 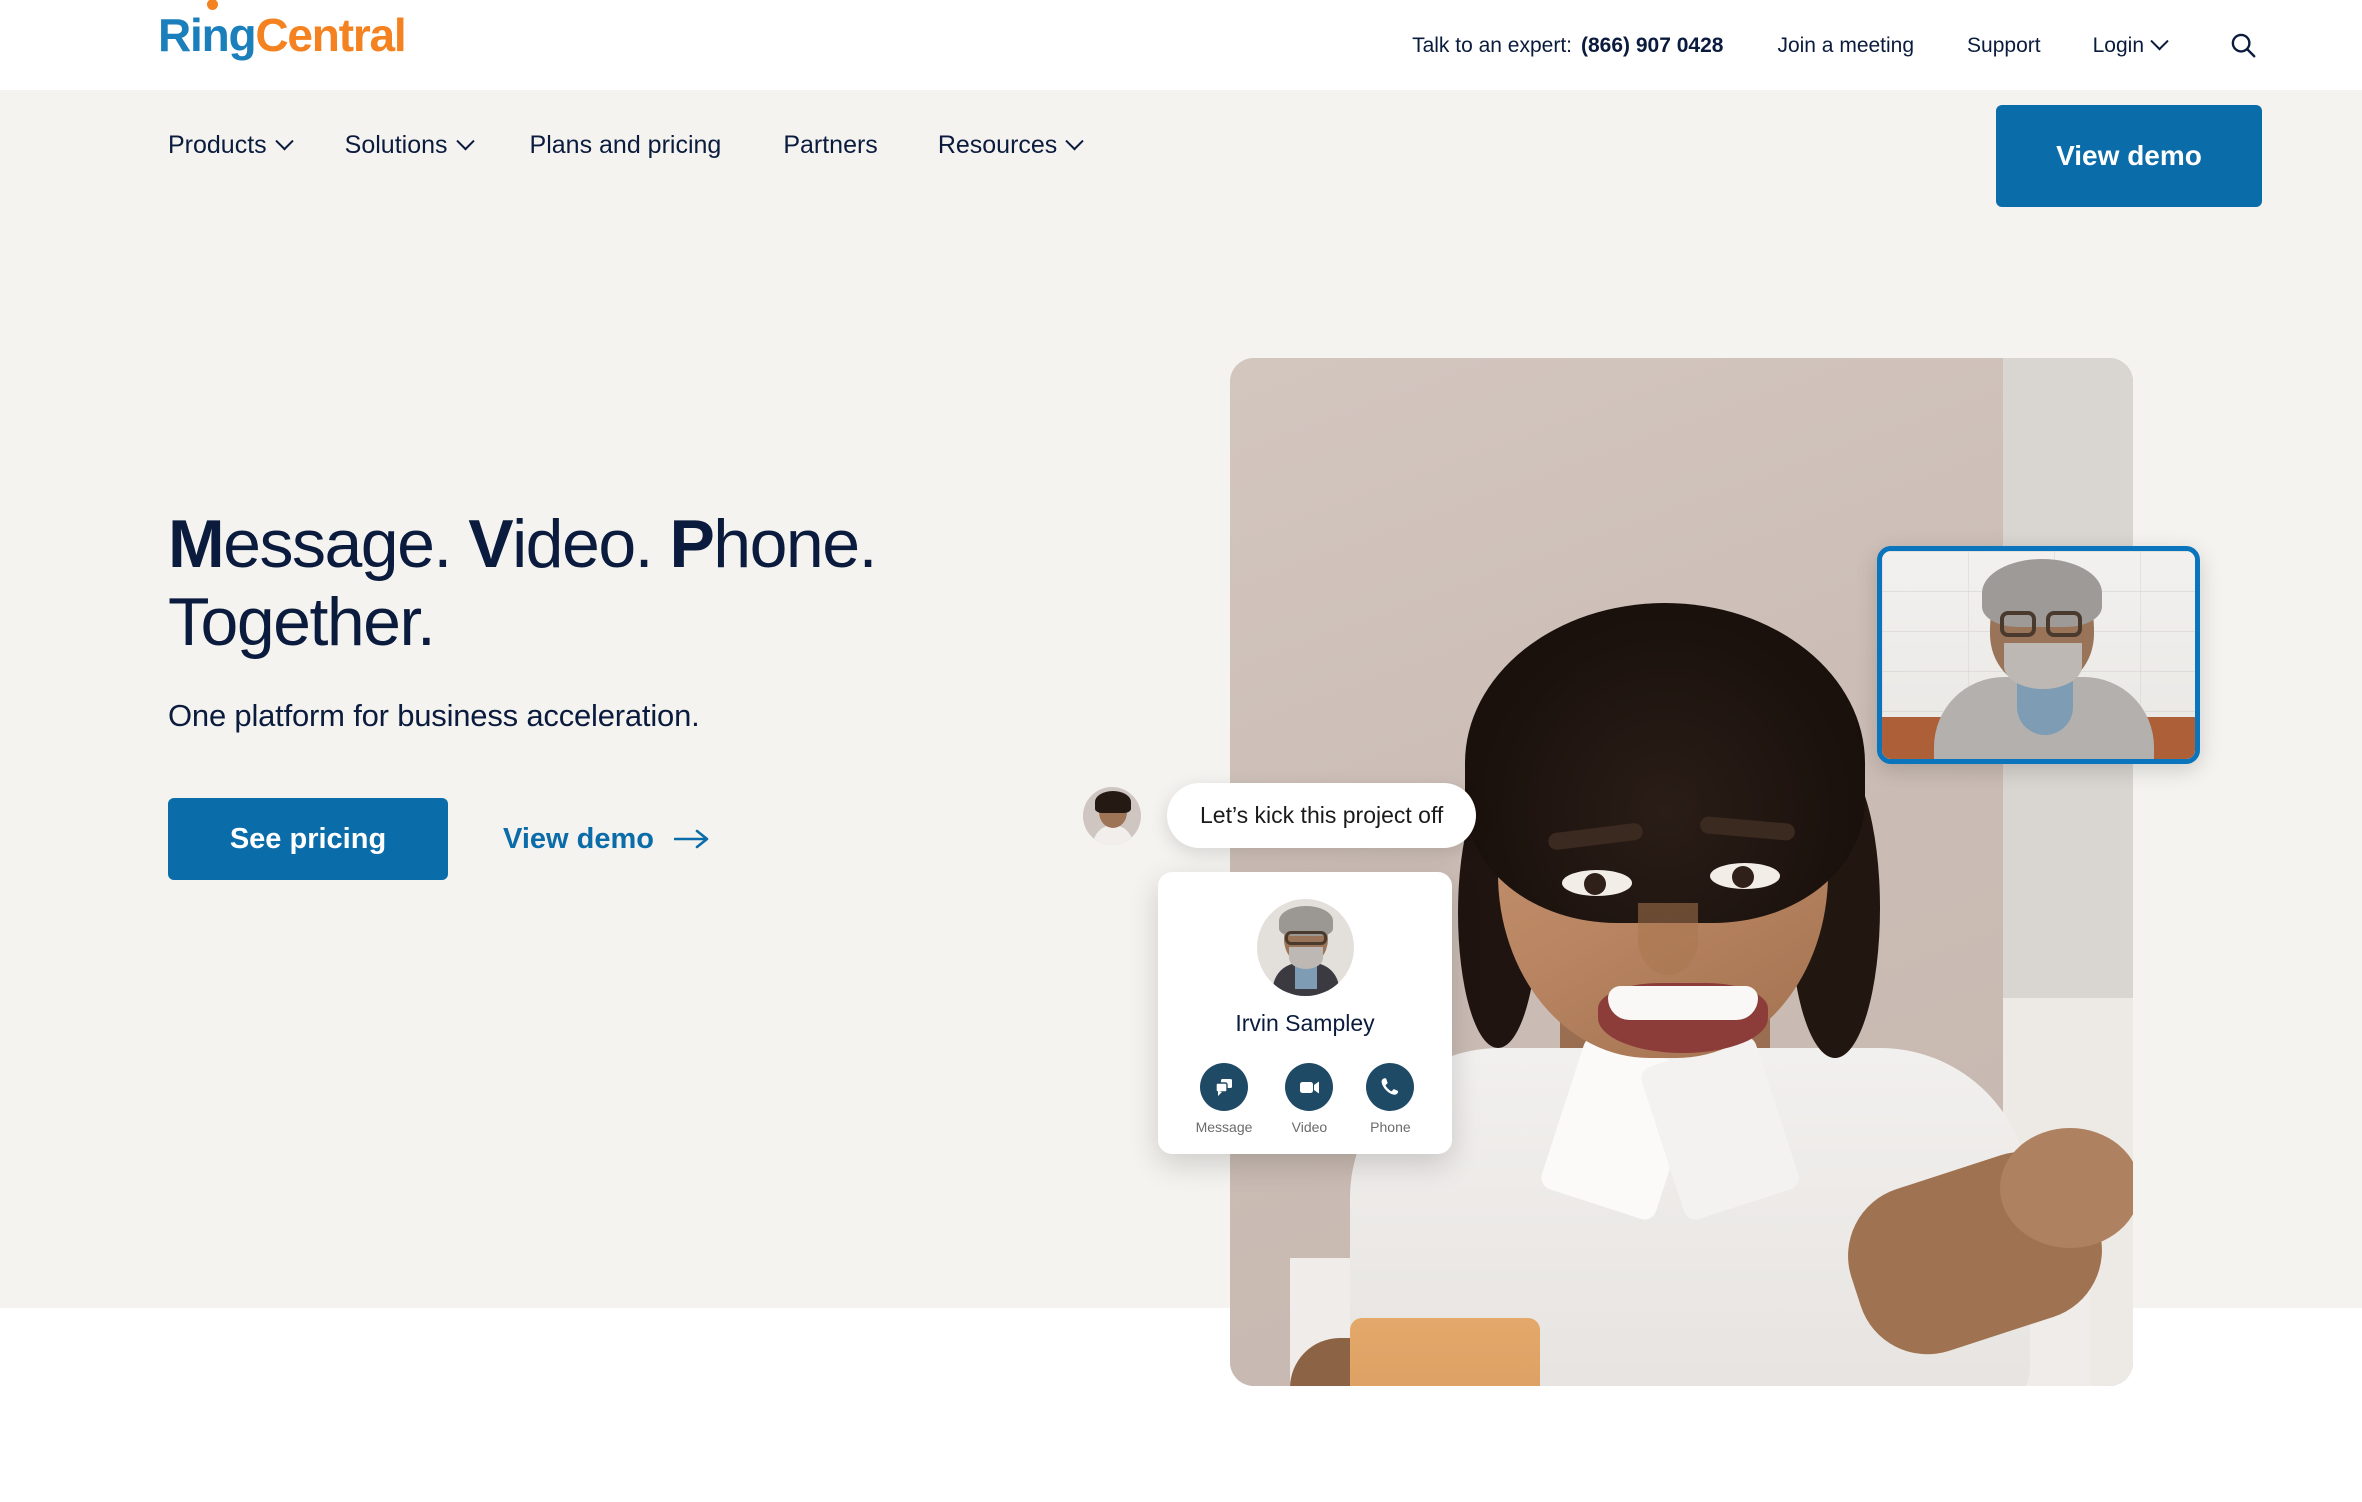 What do you see at coordinates (1683, 1003) in the screenshot?
I see `photo-teeth` at bounding box center [1683, 1003].